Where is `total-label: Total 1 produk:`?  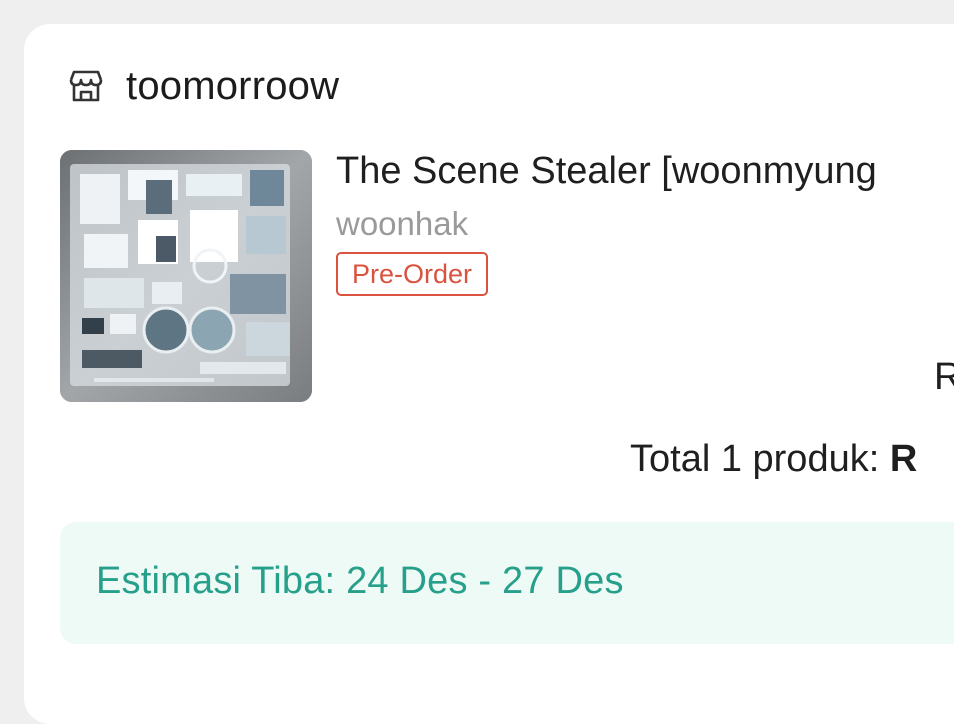
total-label: Total 1 produk: is located at coordinates (755, 459).